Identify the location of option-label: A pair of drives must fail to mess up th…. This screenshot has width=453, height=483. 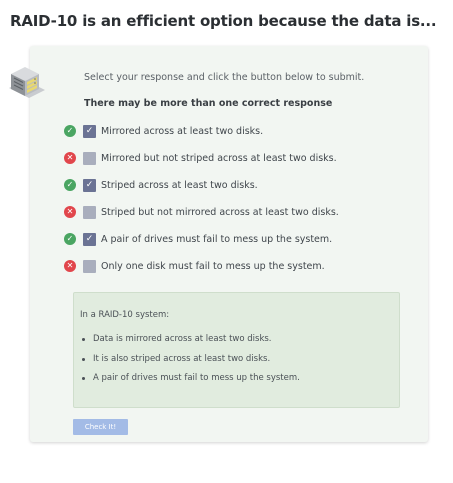
(217, 239).